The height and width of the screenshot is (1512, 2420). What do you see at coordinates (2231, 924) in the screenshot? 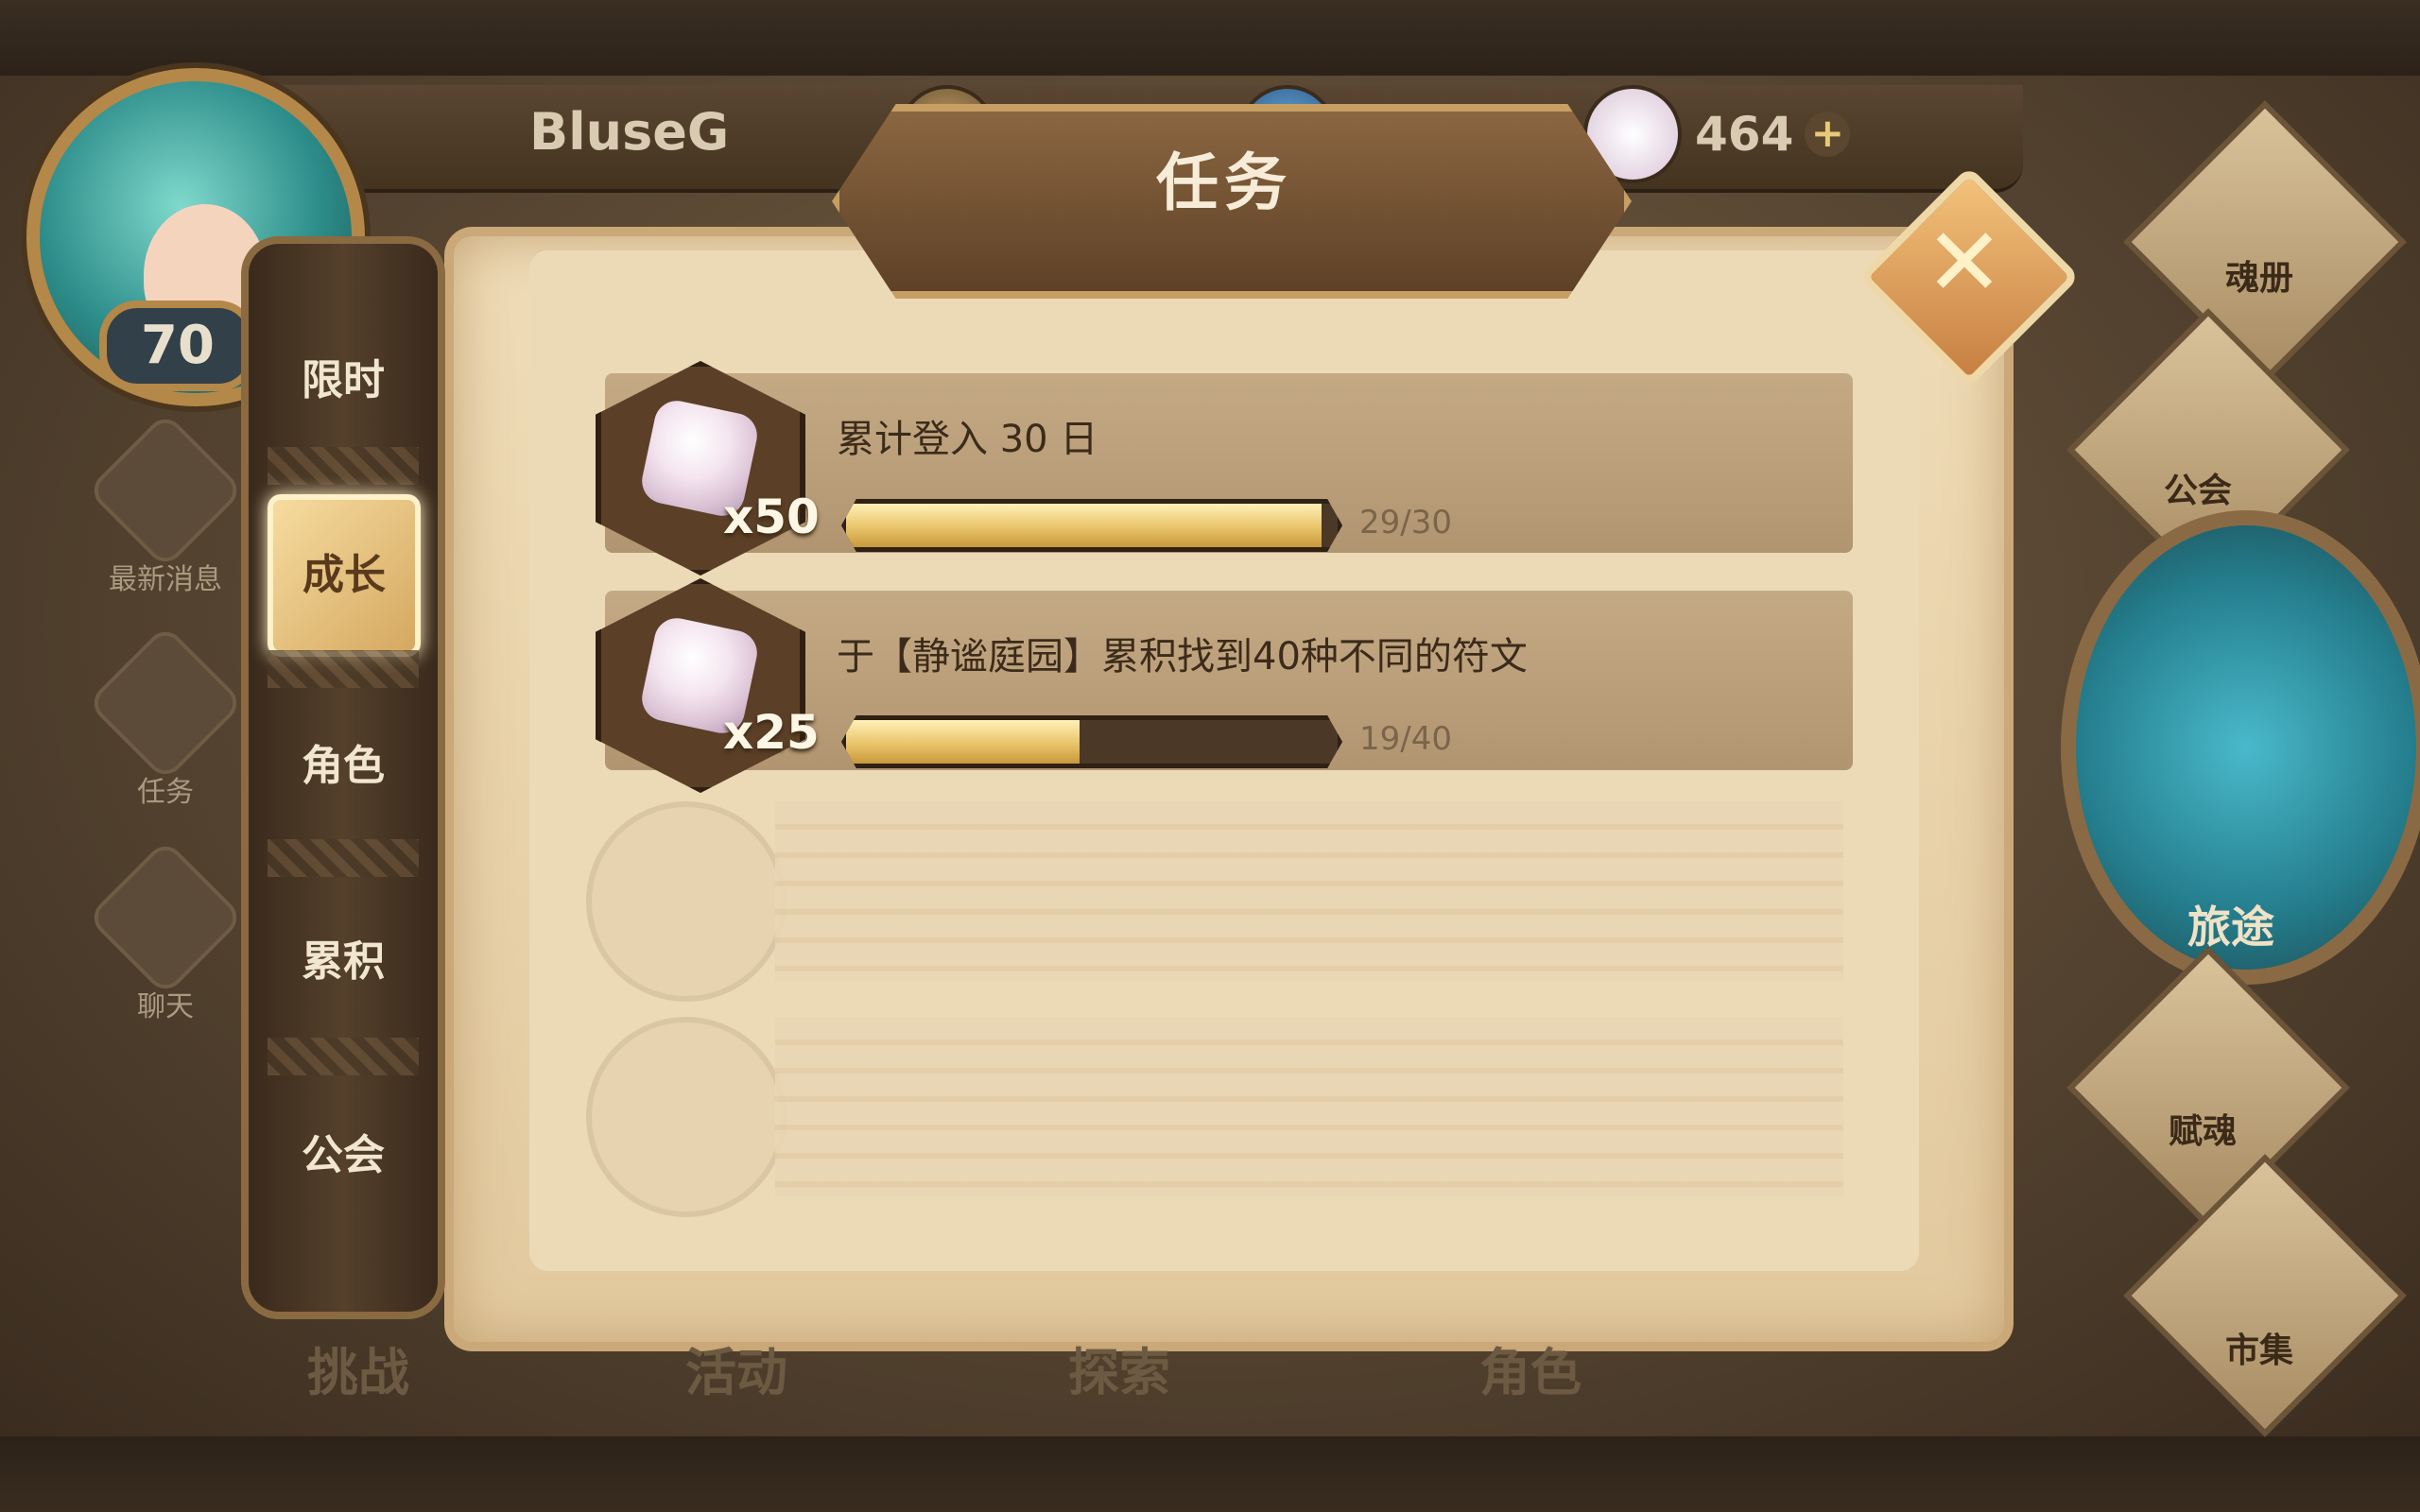
I see `right-menu-journey: 旅途` at bounding box center [2231, 924].